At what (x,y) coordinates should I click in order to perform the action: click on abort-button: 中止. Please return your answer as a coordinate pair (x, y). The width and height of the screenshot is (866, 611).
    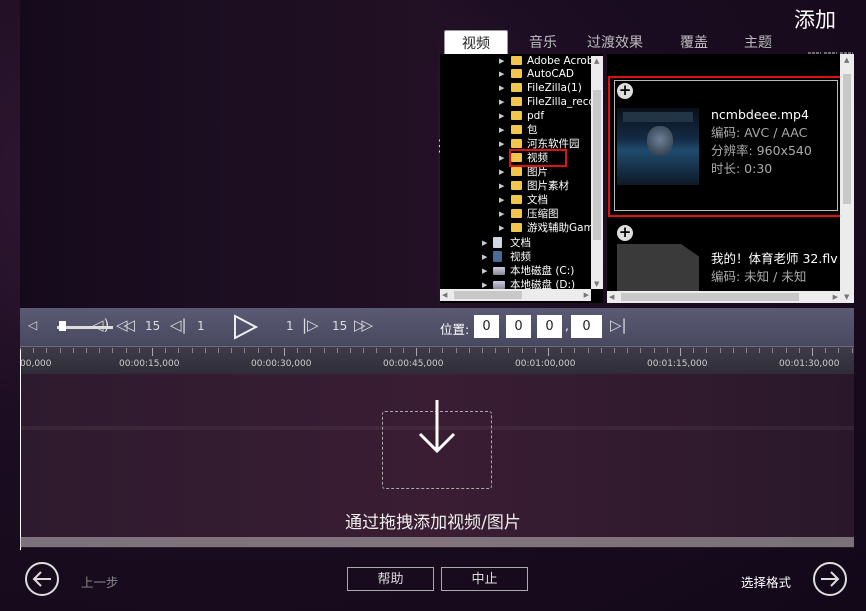
    Looking at the image, I should click on (484, 579).